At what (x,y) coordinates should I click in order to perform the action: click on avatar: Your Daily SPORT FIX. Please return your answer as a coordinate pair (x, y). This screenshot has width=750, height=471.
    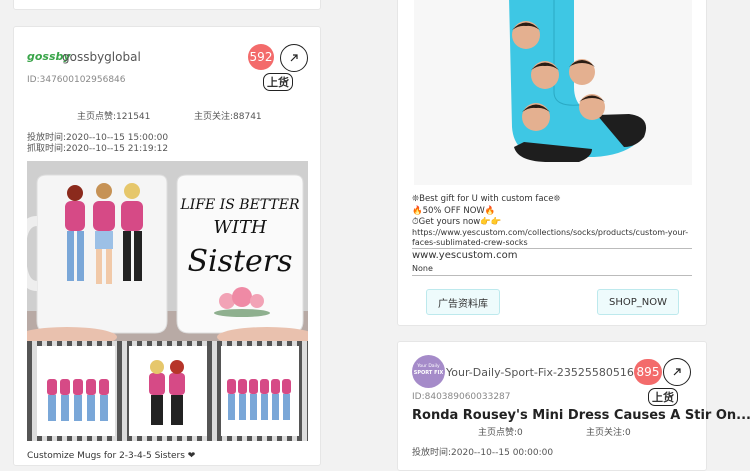
    Looking at the image, I should click on (428, 371).